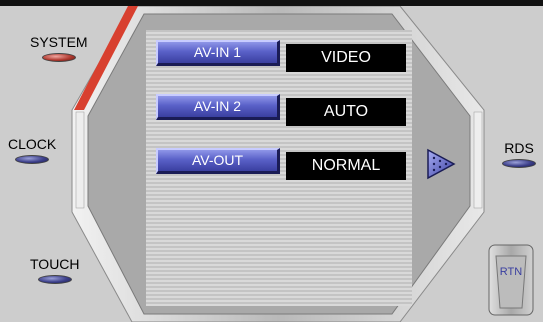 The width and height of the screenshot is (543, 322). Describe the element at coordinates (218, 107) in the screenshot. I see `av-in-2-button: AV-IN 2` at that location.